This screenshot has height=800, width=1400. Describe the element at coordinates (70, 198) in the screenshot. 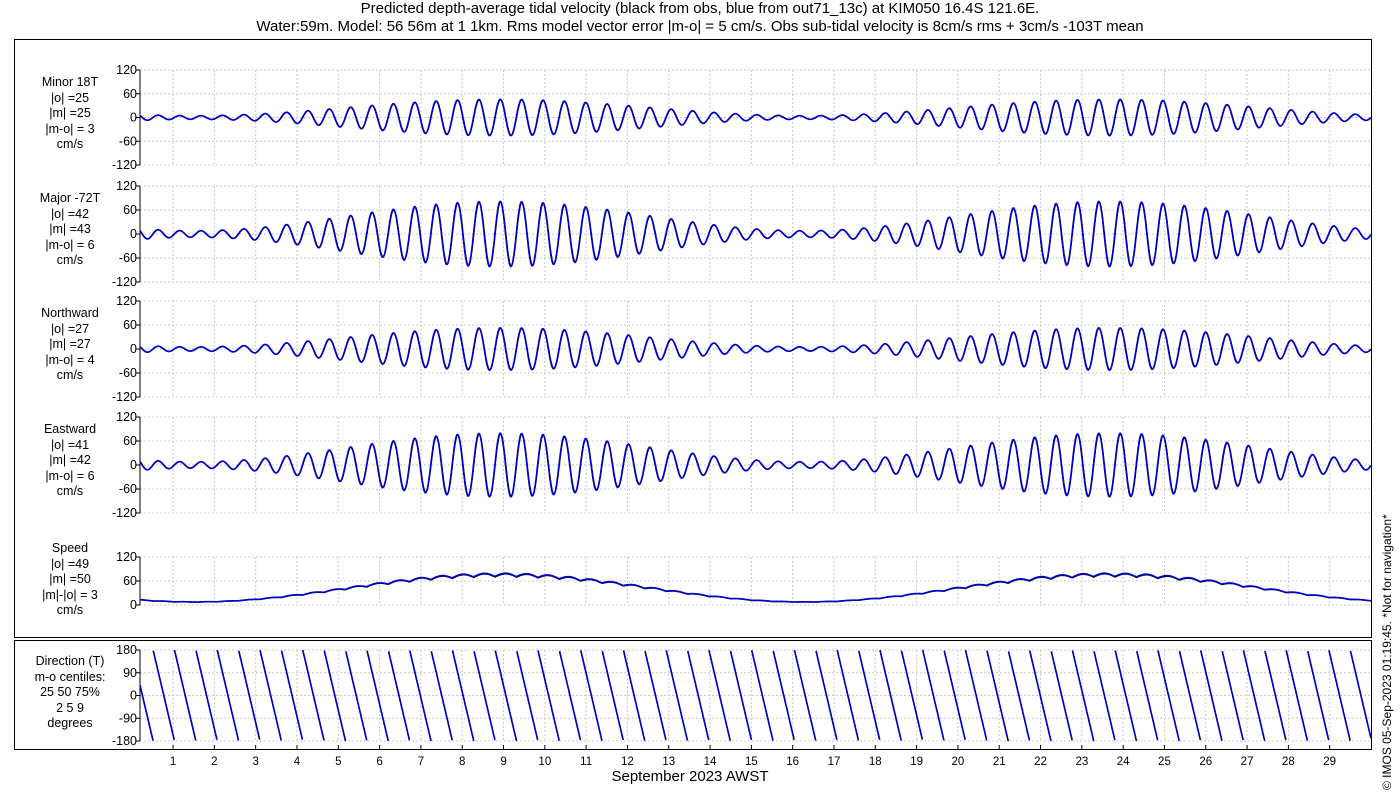

I see `panel-label-line: Major -72T` at that location.